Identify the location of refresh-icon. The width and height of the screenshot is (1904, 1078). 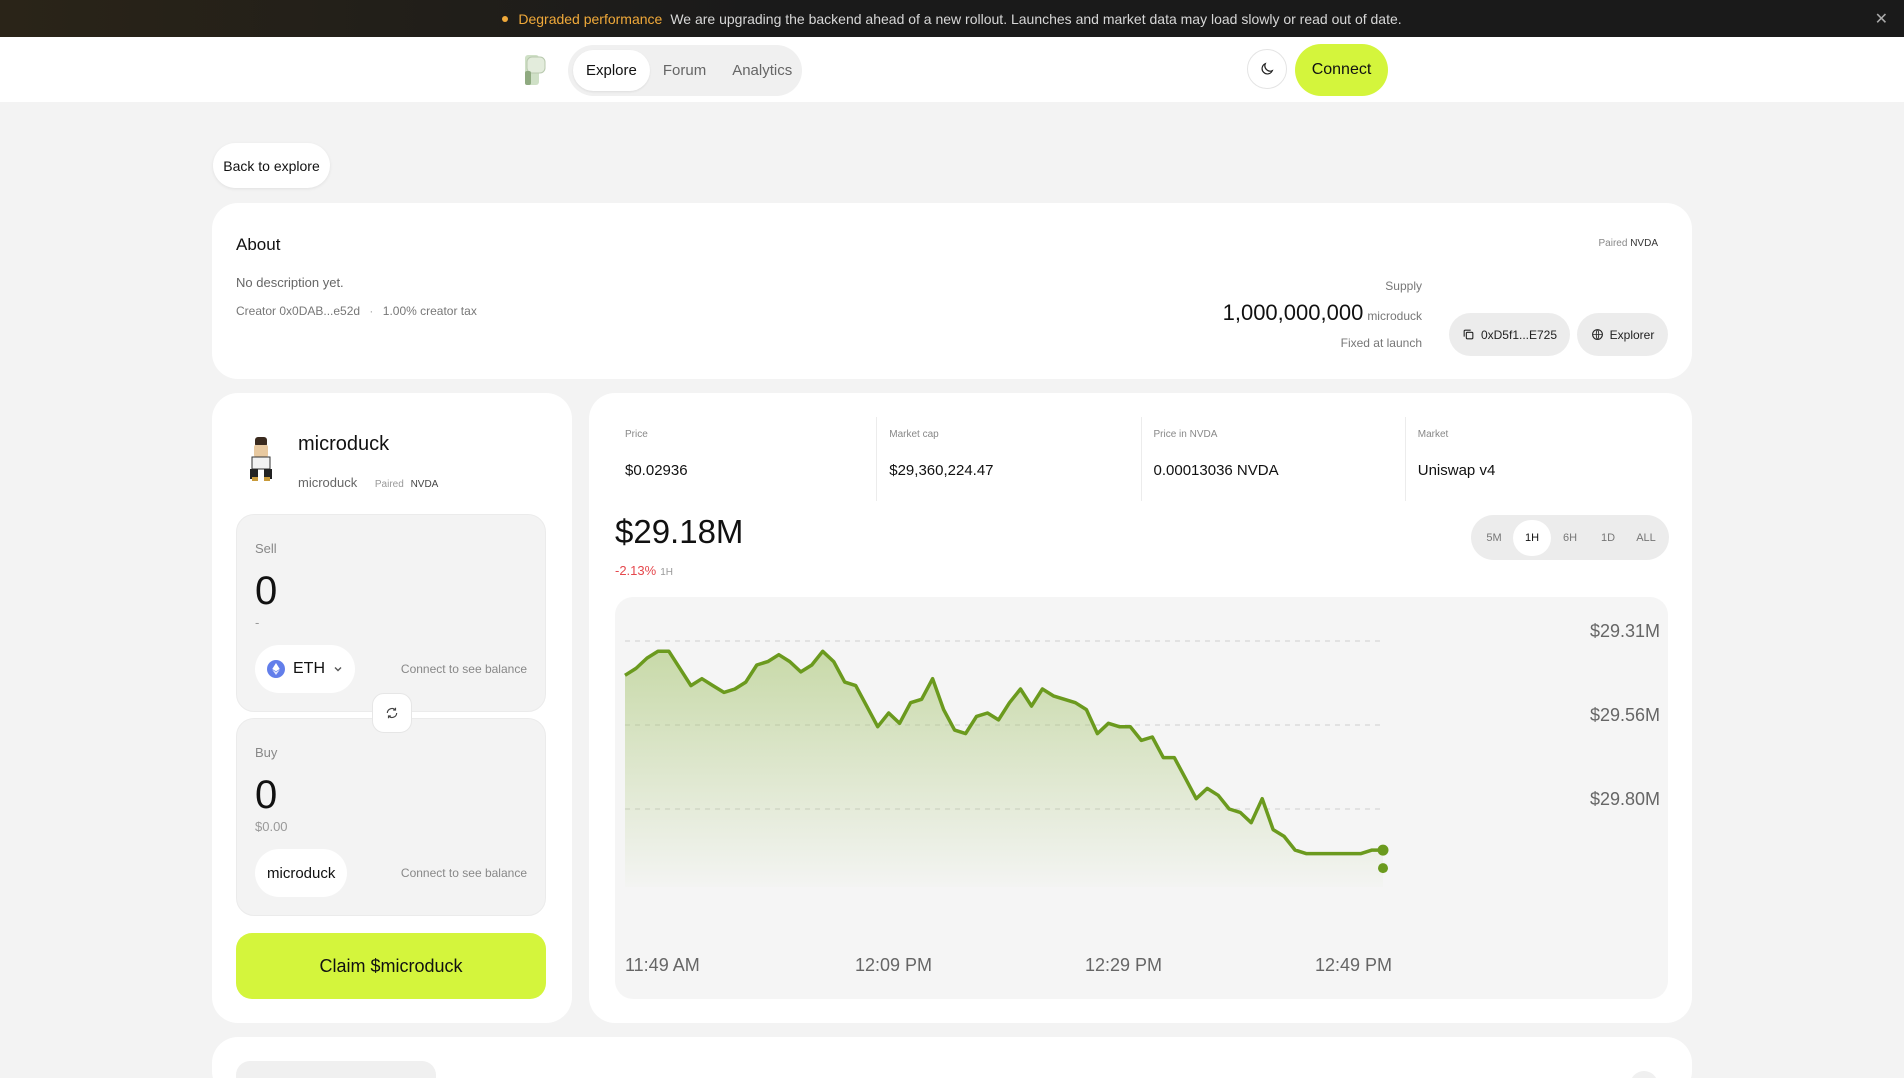
(392, 713).